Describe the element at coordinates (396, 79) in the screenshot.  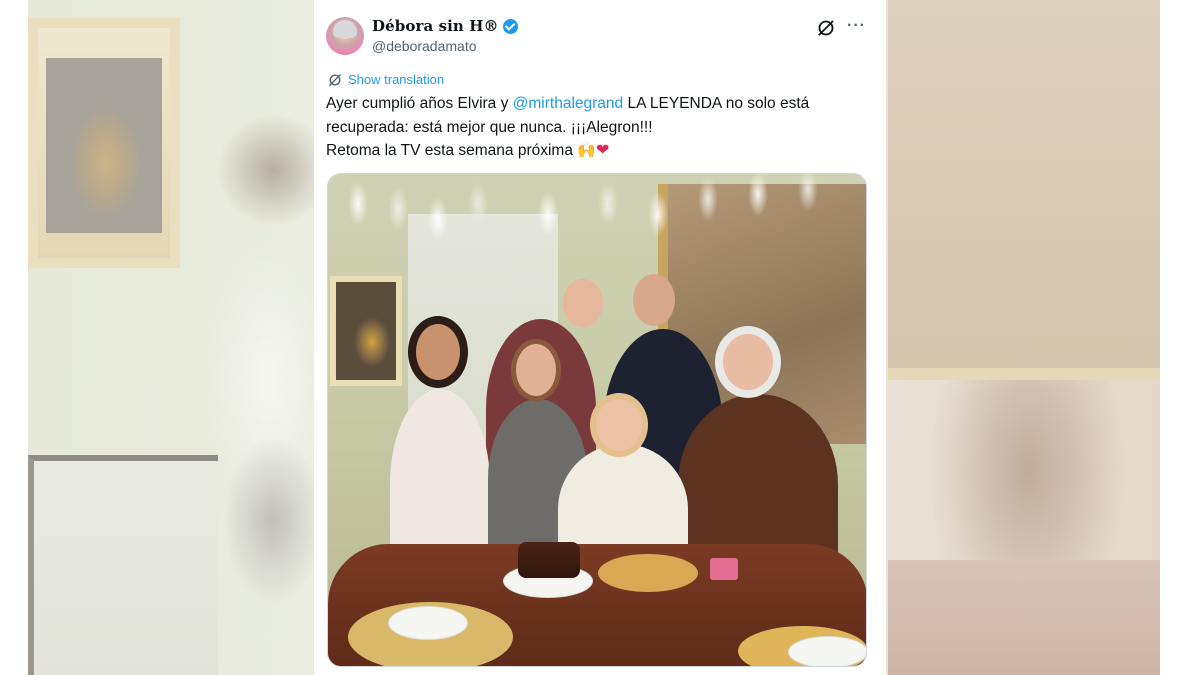
I see `show-translation-label: Show translation` at that location.